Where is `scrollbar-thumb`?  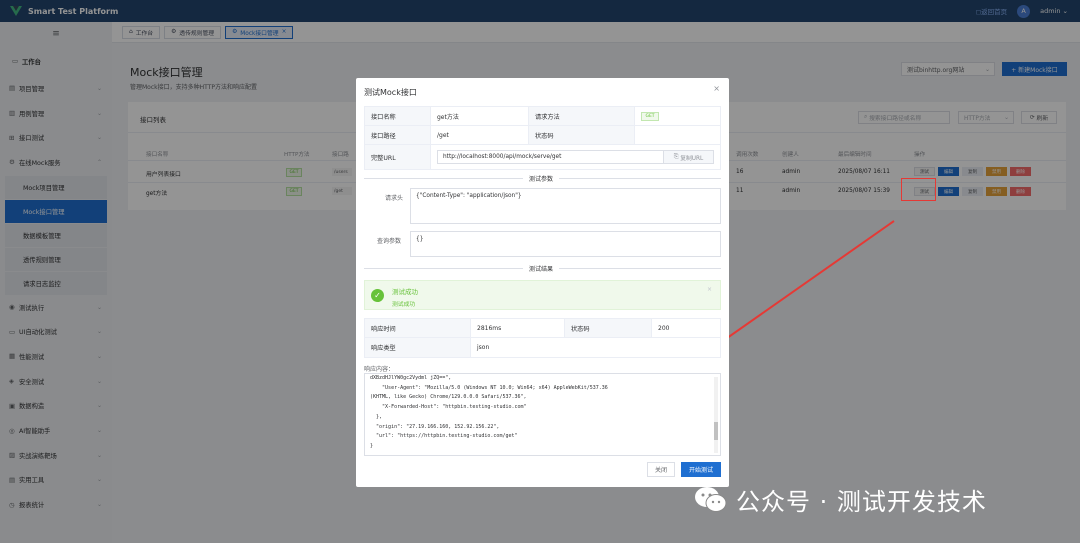 scrollbar-thumb is located at coordinates (716, 431).